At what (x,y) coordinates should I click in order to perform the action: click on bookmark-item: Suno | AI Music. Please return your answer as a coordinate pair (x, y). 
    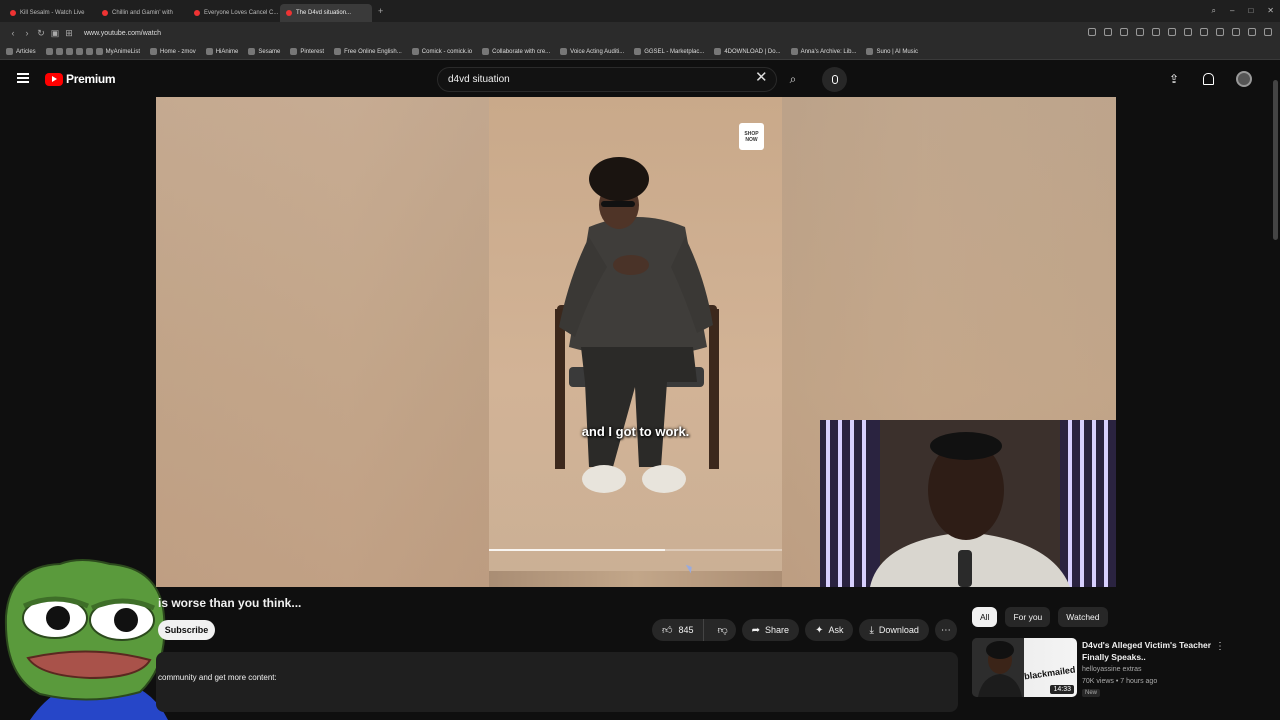
    Looking at the image, I should click on (892, 51).